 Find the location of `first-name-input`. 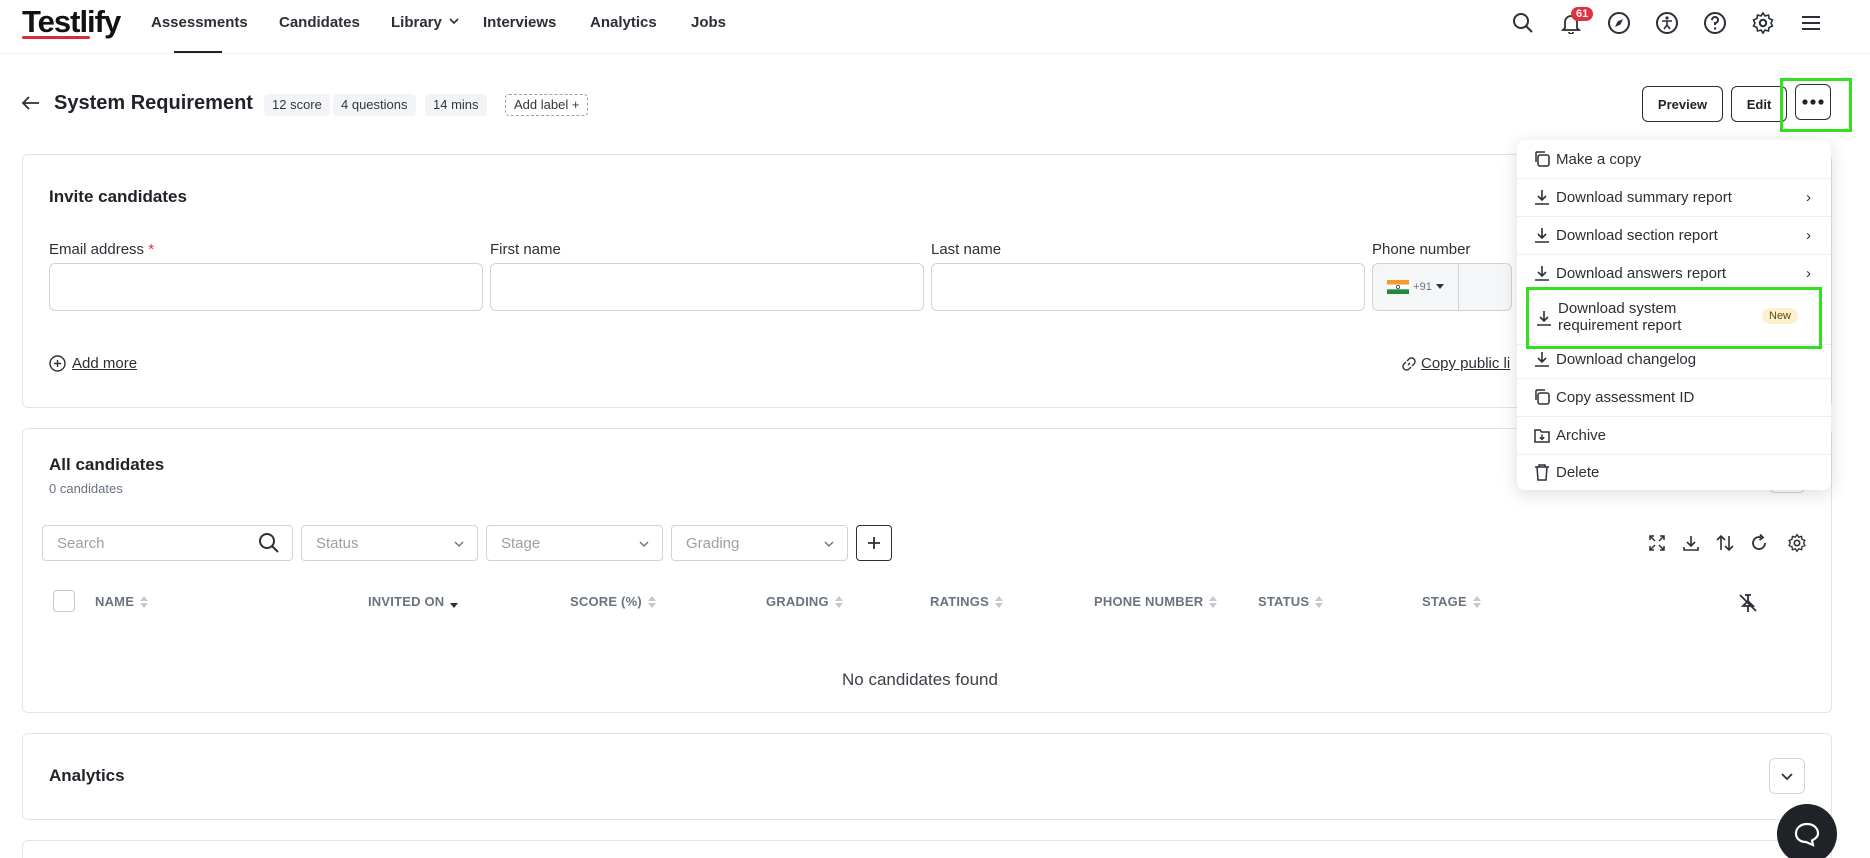

first-name-input is located at coordinates (707, 287).